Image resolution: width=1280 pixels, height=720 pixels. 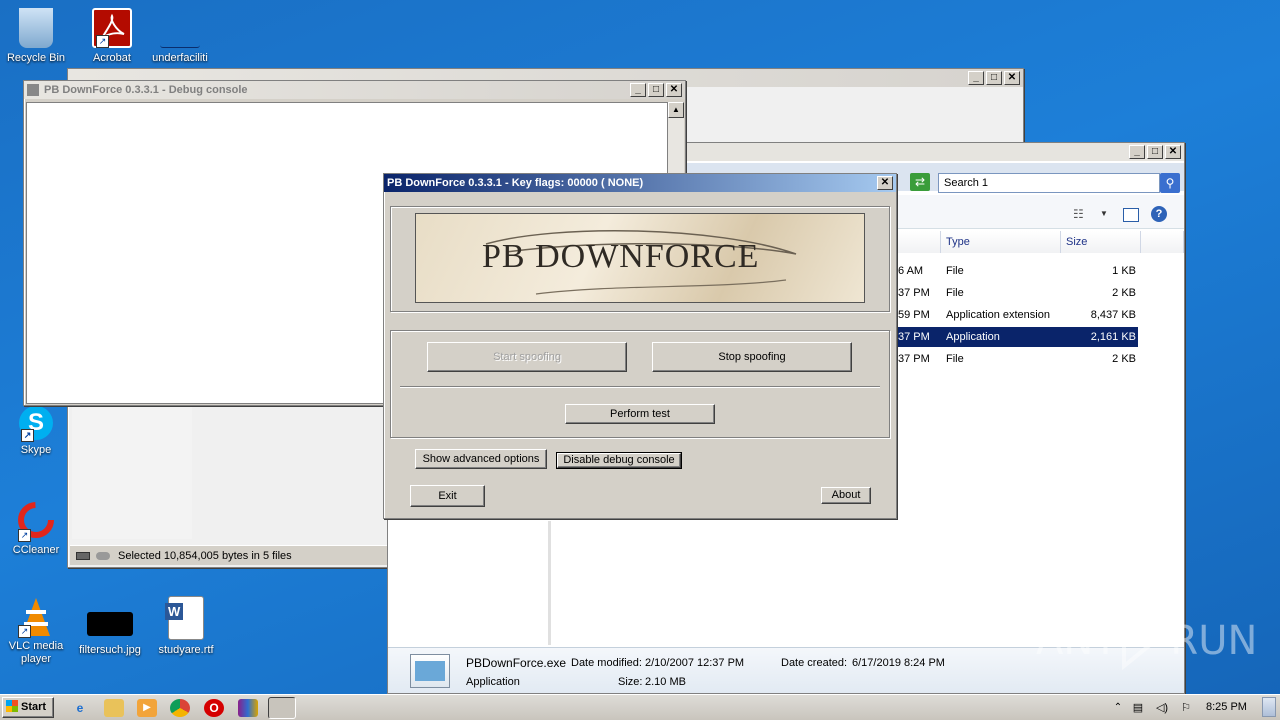 I want to click on row-type: Application extension, so click(x=998, y=315).